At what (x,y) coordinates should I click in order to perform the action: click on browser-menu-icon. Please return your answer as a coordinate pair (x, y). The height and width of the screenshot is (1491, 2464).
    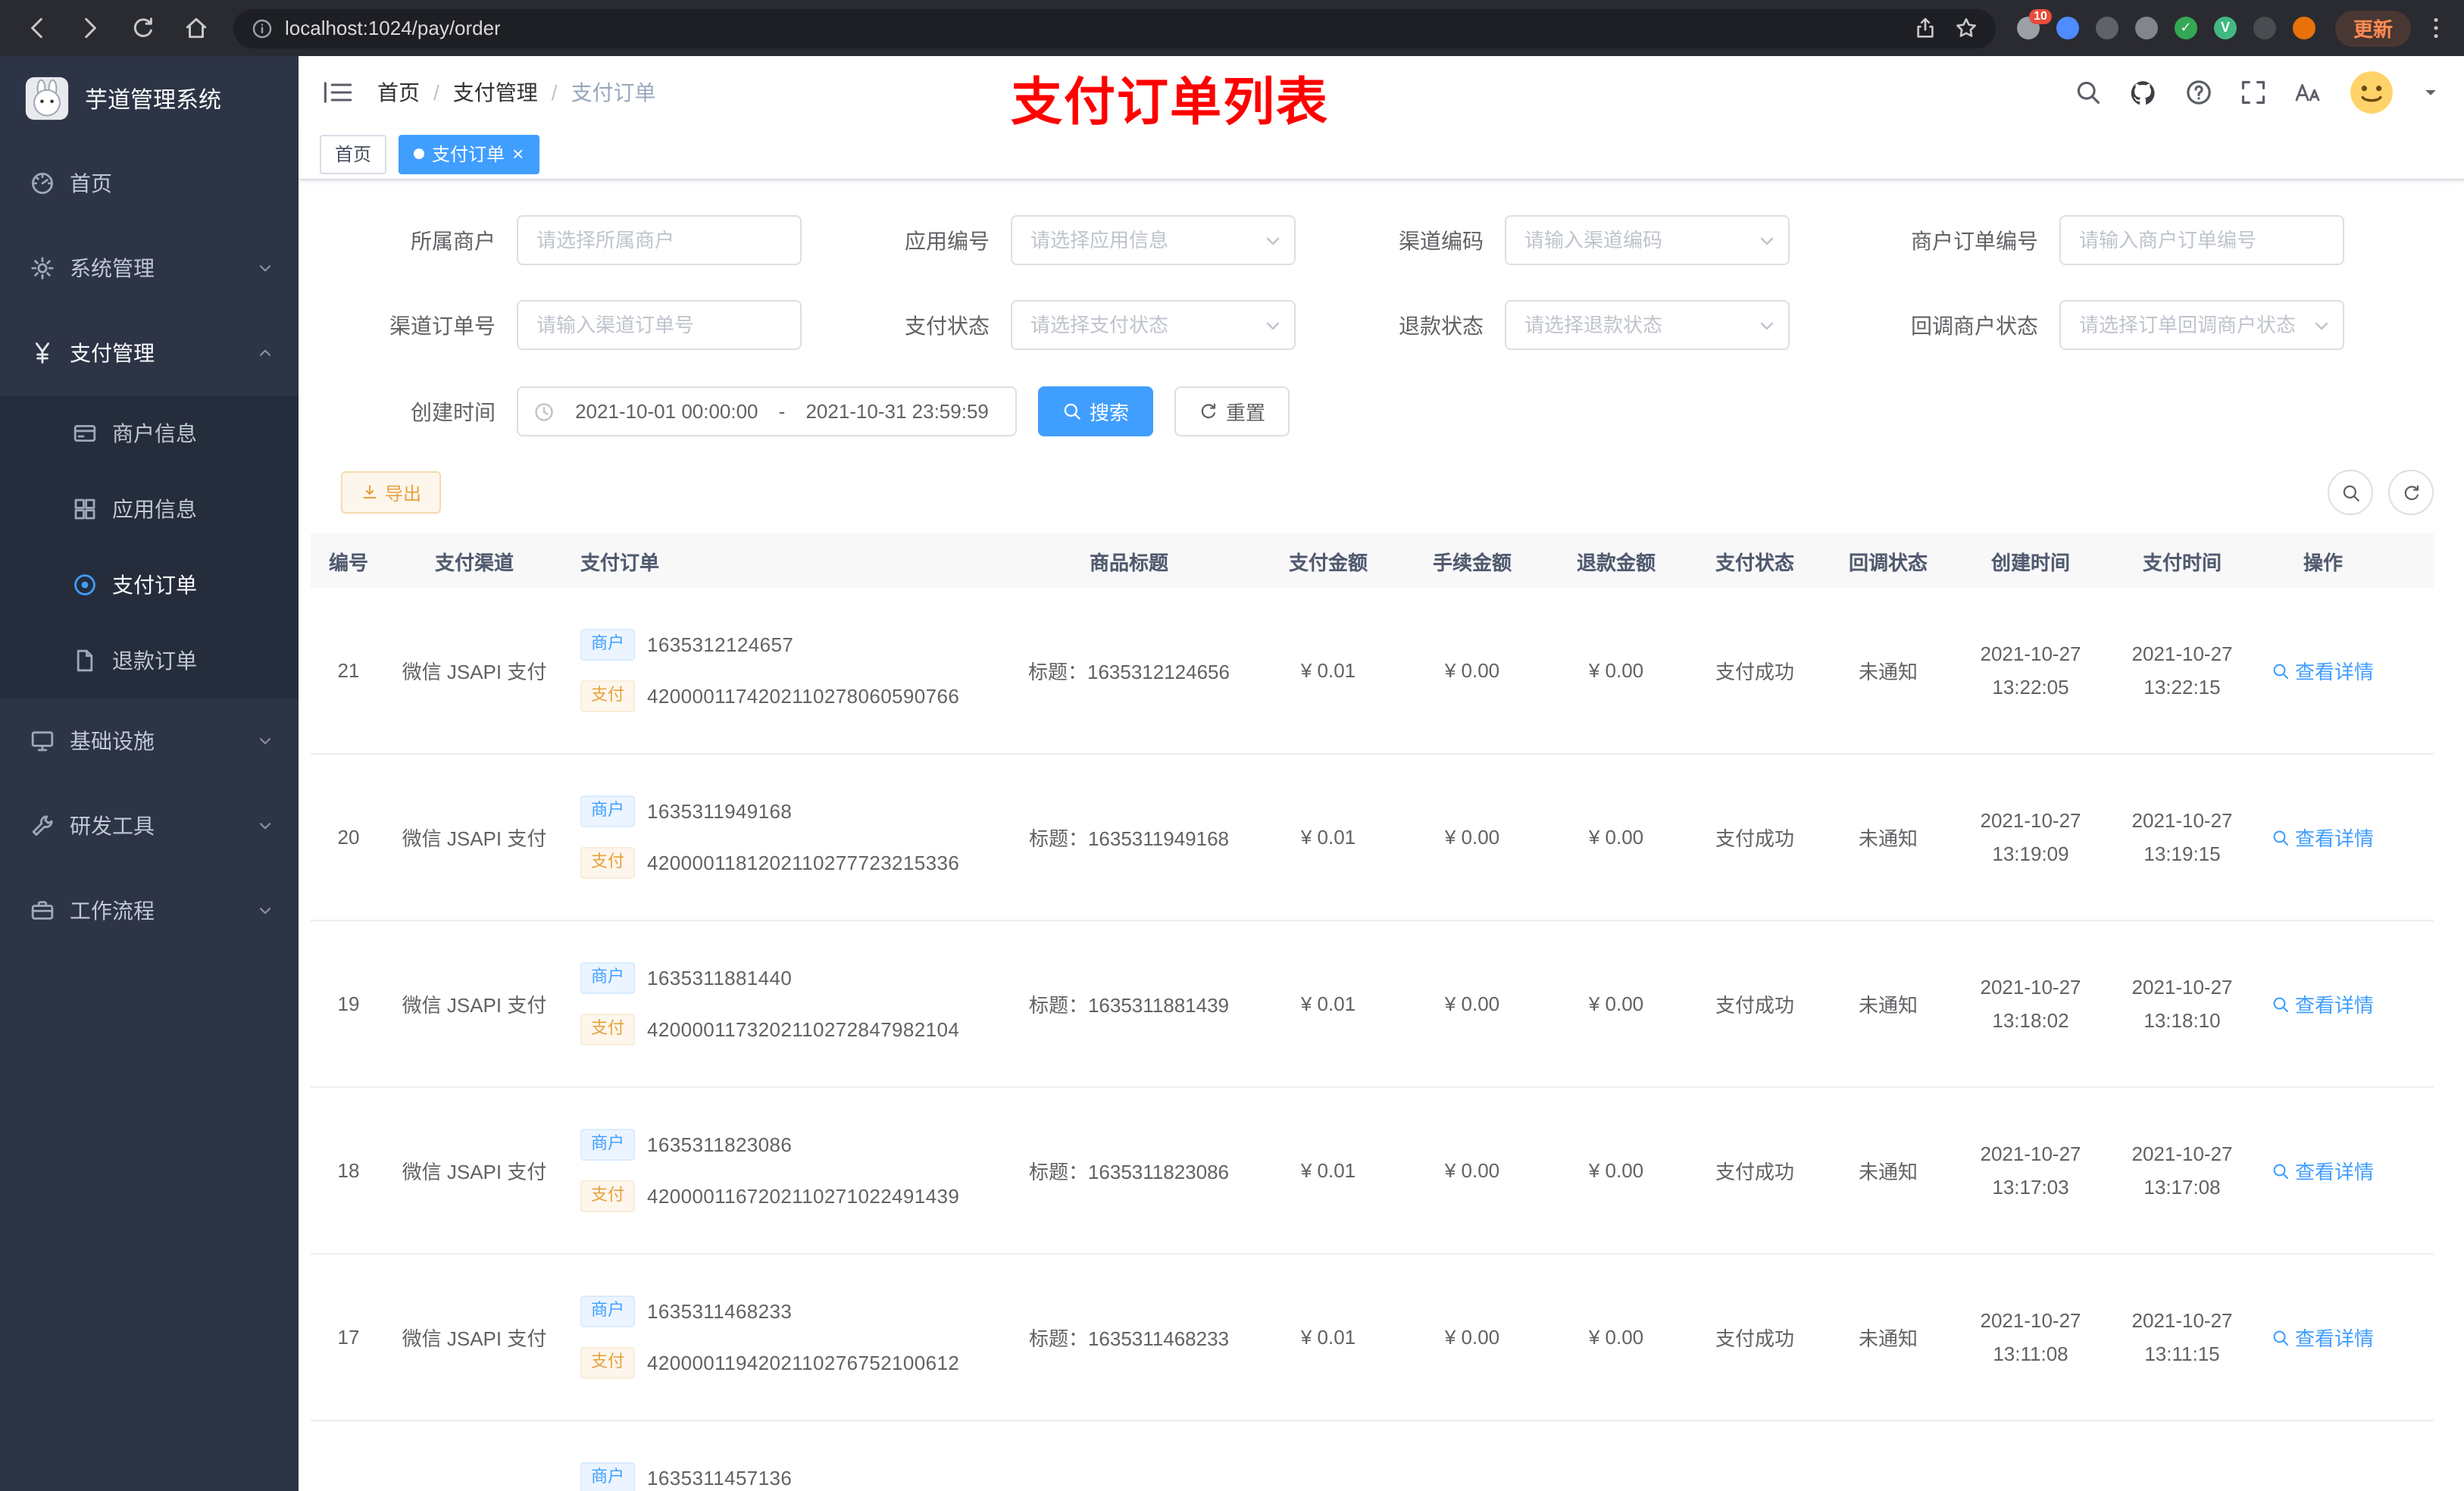
    Looking at the image, I should click on (2436, 28).